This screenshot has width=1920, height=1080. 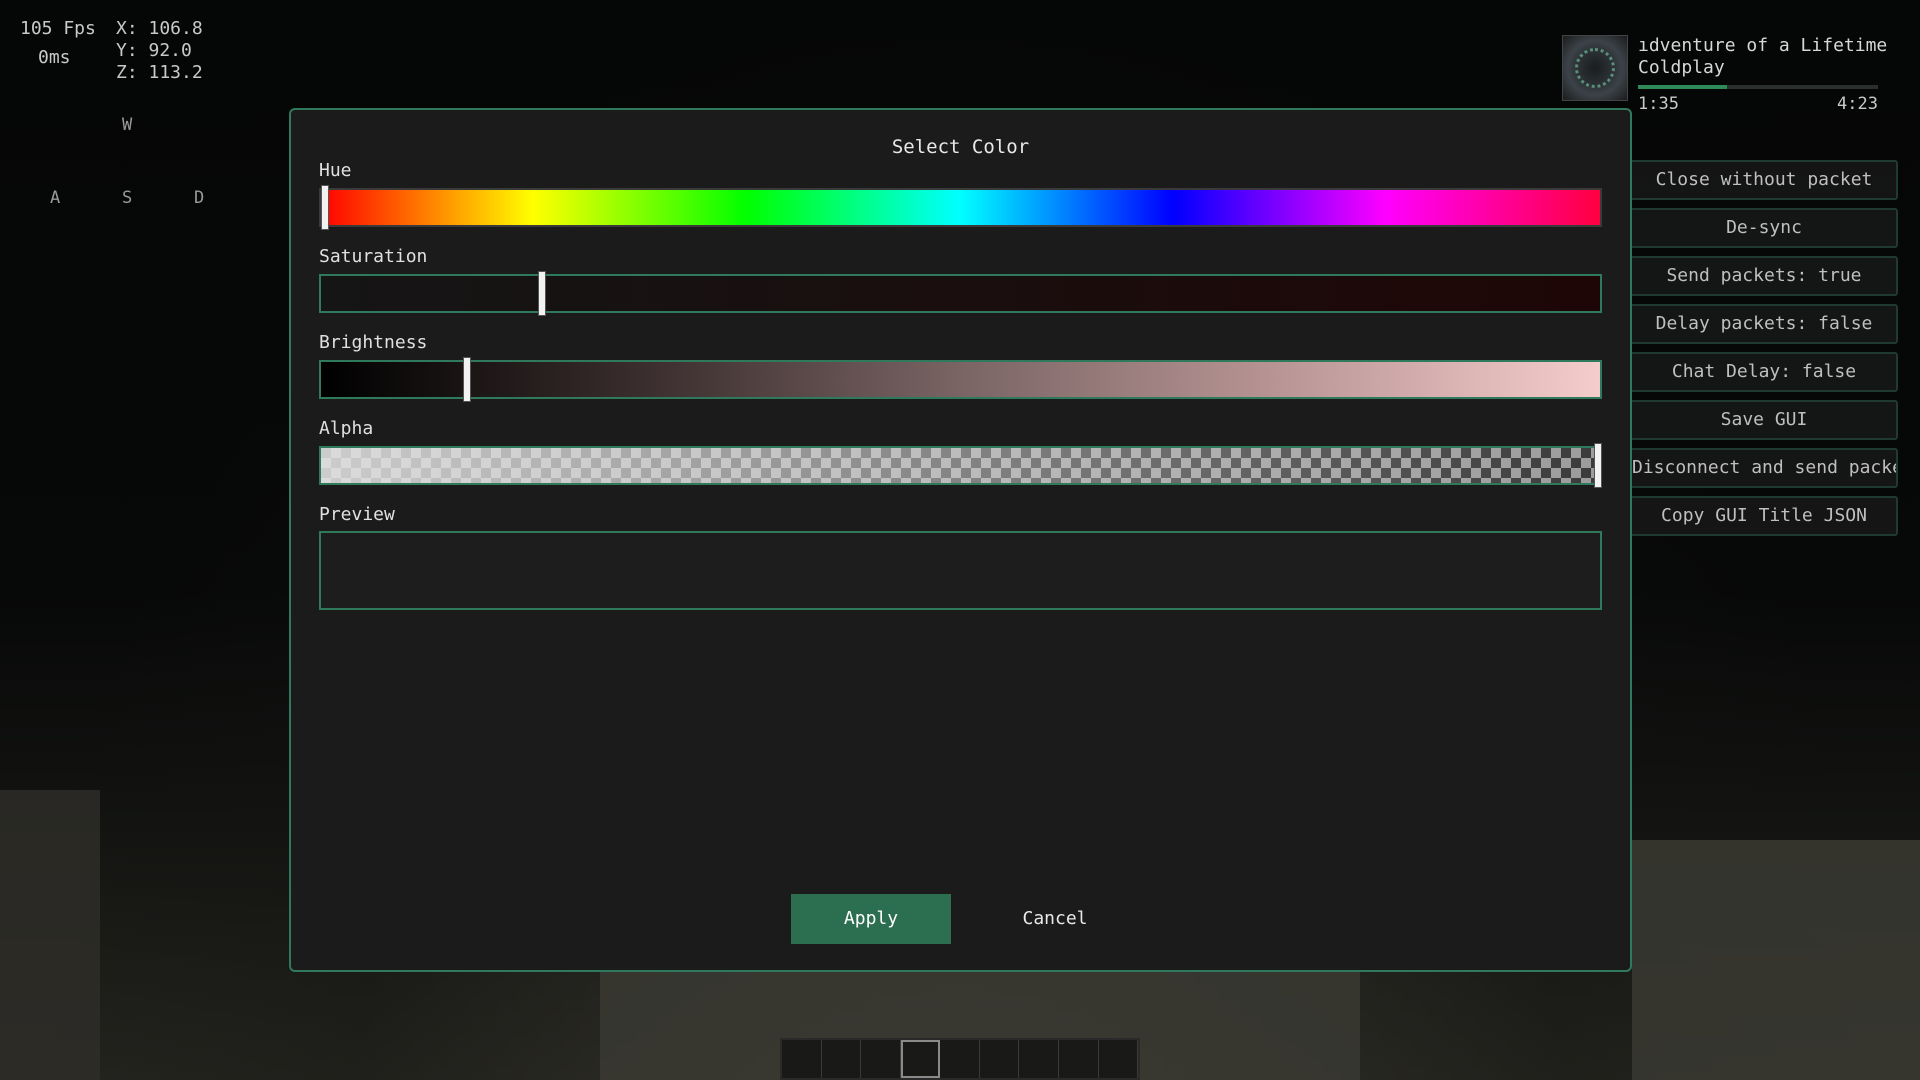 What do you see at coordinates (1595, 68) in the screenshot?
I see `album-art` at bounding box center [1595, 68].